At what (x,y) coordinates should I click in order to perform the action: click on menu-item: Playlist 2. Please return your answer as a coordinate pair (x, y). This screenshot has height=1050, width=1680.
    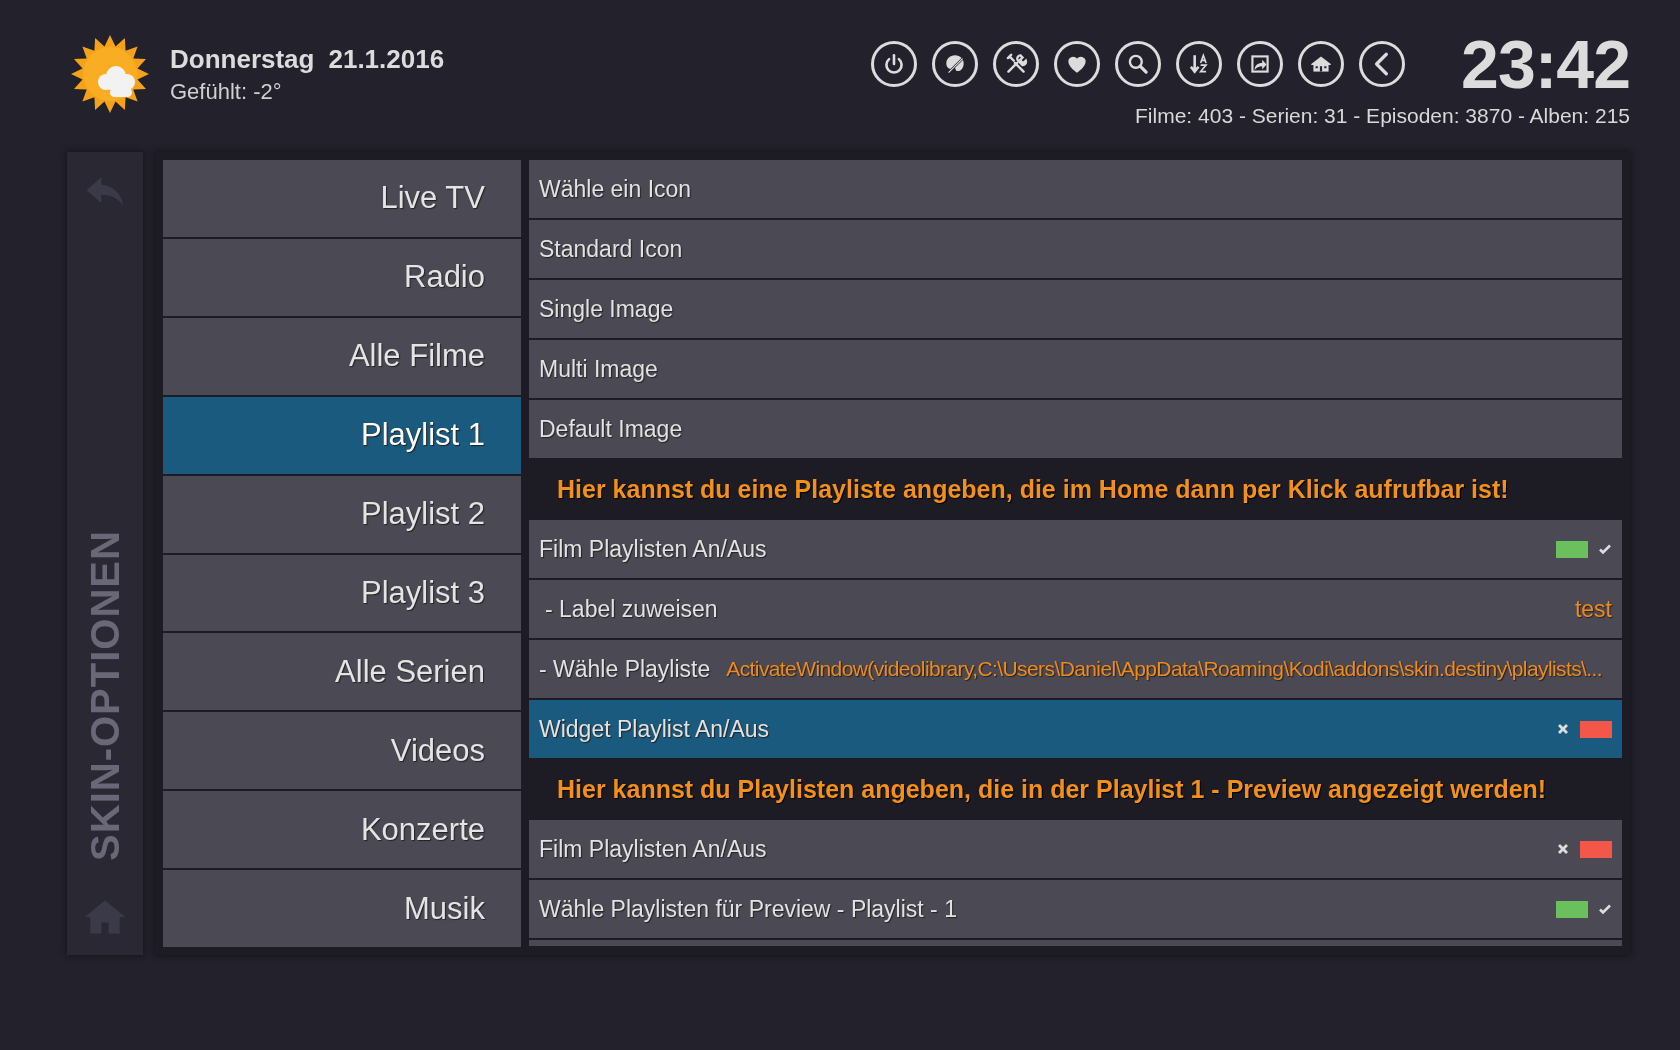
    Looking at the image, I should click on (342, 514).